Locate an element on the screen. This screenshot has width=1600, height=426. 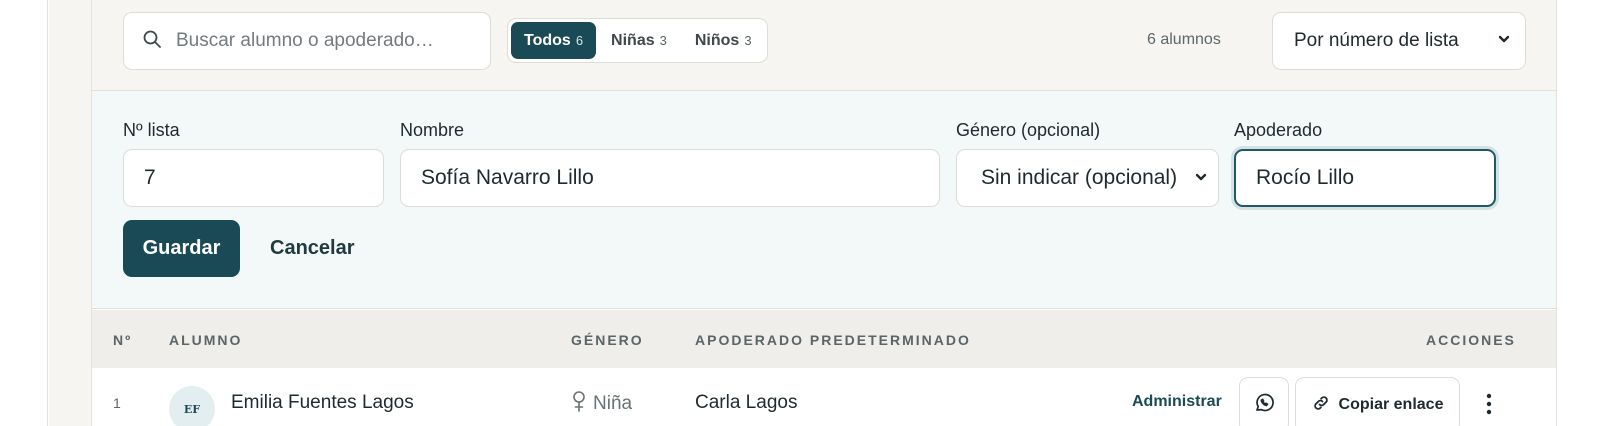
cancel-button: Cancelar is located at coordinates (312, 248).